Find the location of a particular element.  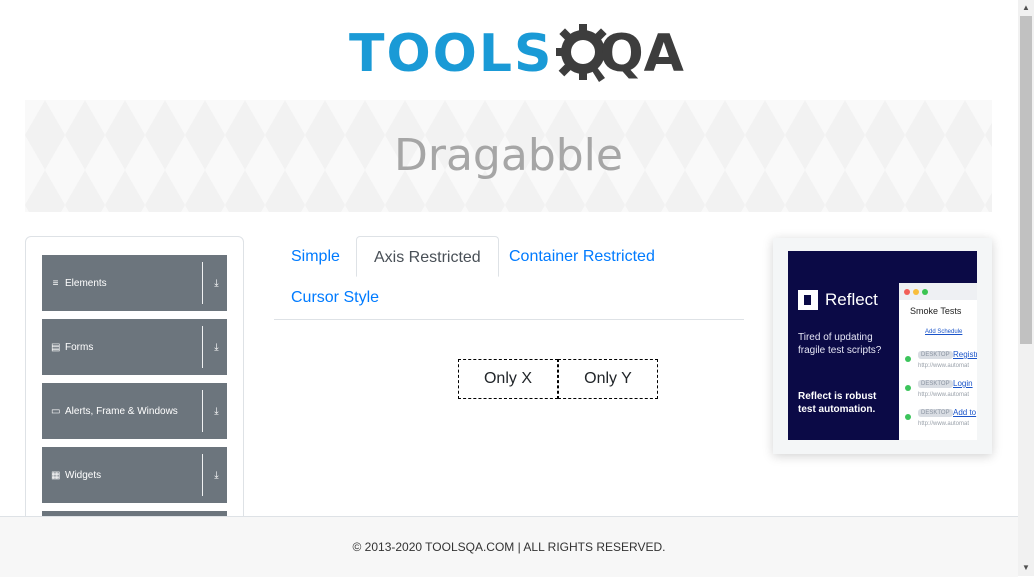

ad-tagline: Tired of updating fragile test scripts? is located at coordinates (840, 344).